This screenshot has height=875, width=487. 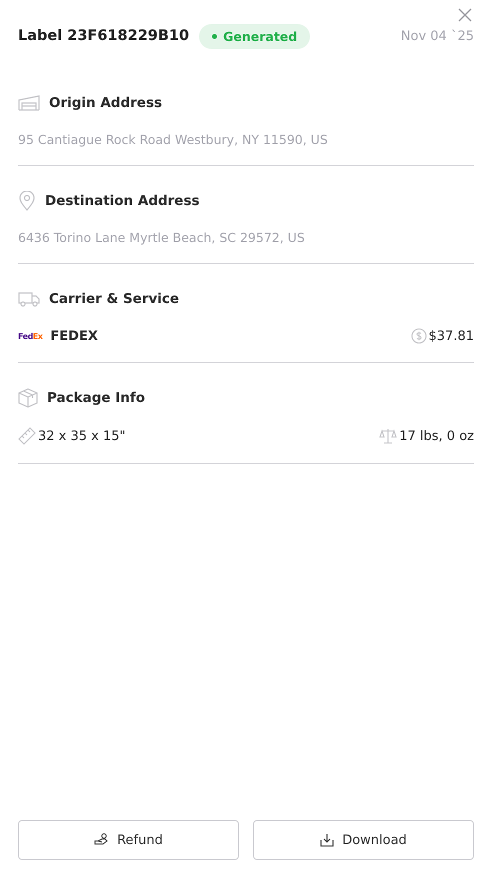 I want to click on carrier-logo: FedEx, so click(x=30, y=336).